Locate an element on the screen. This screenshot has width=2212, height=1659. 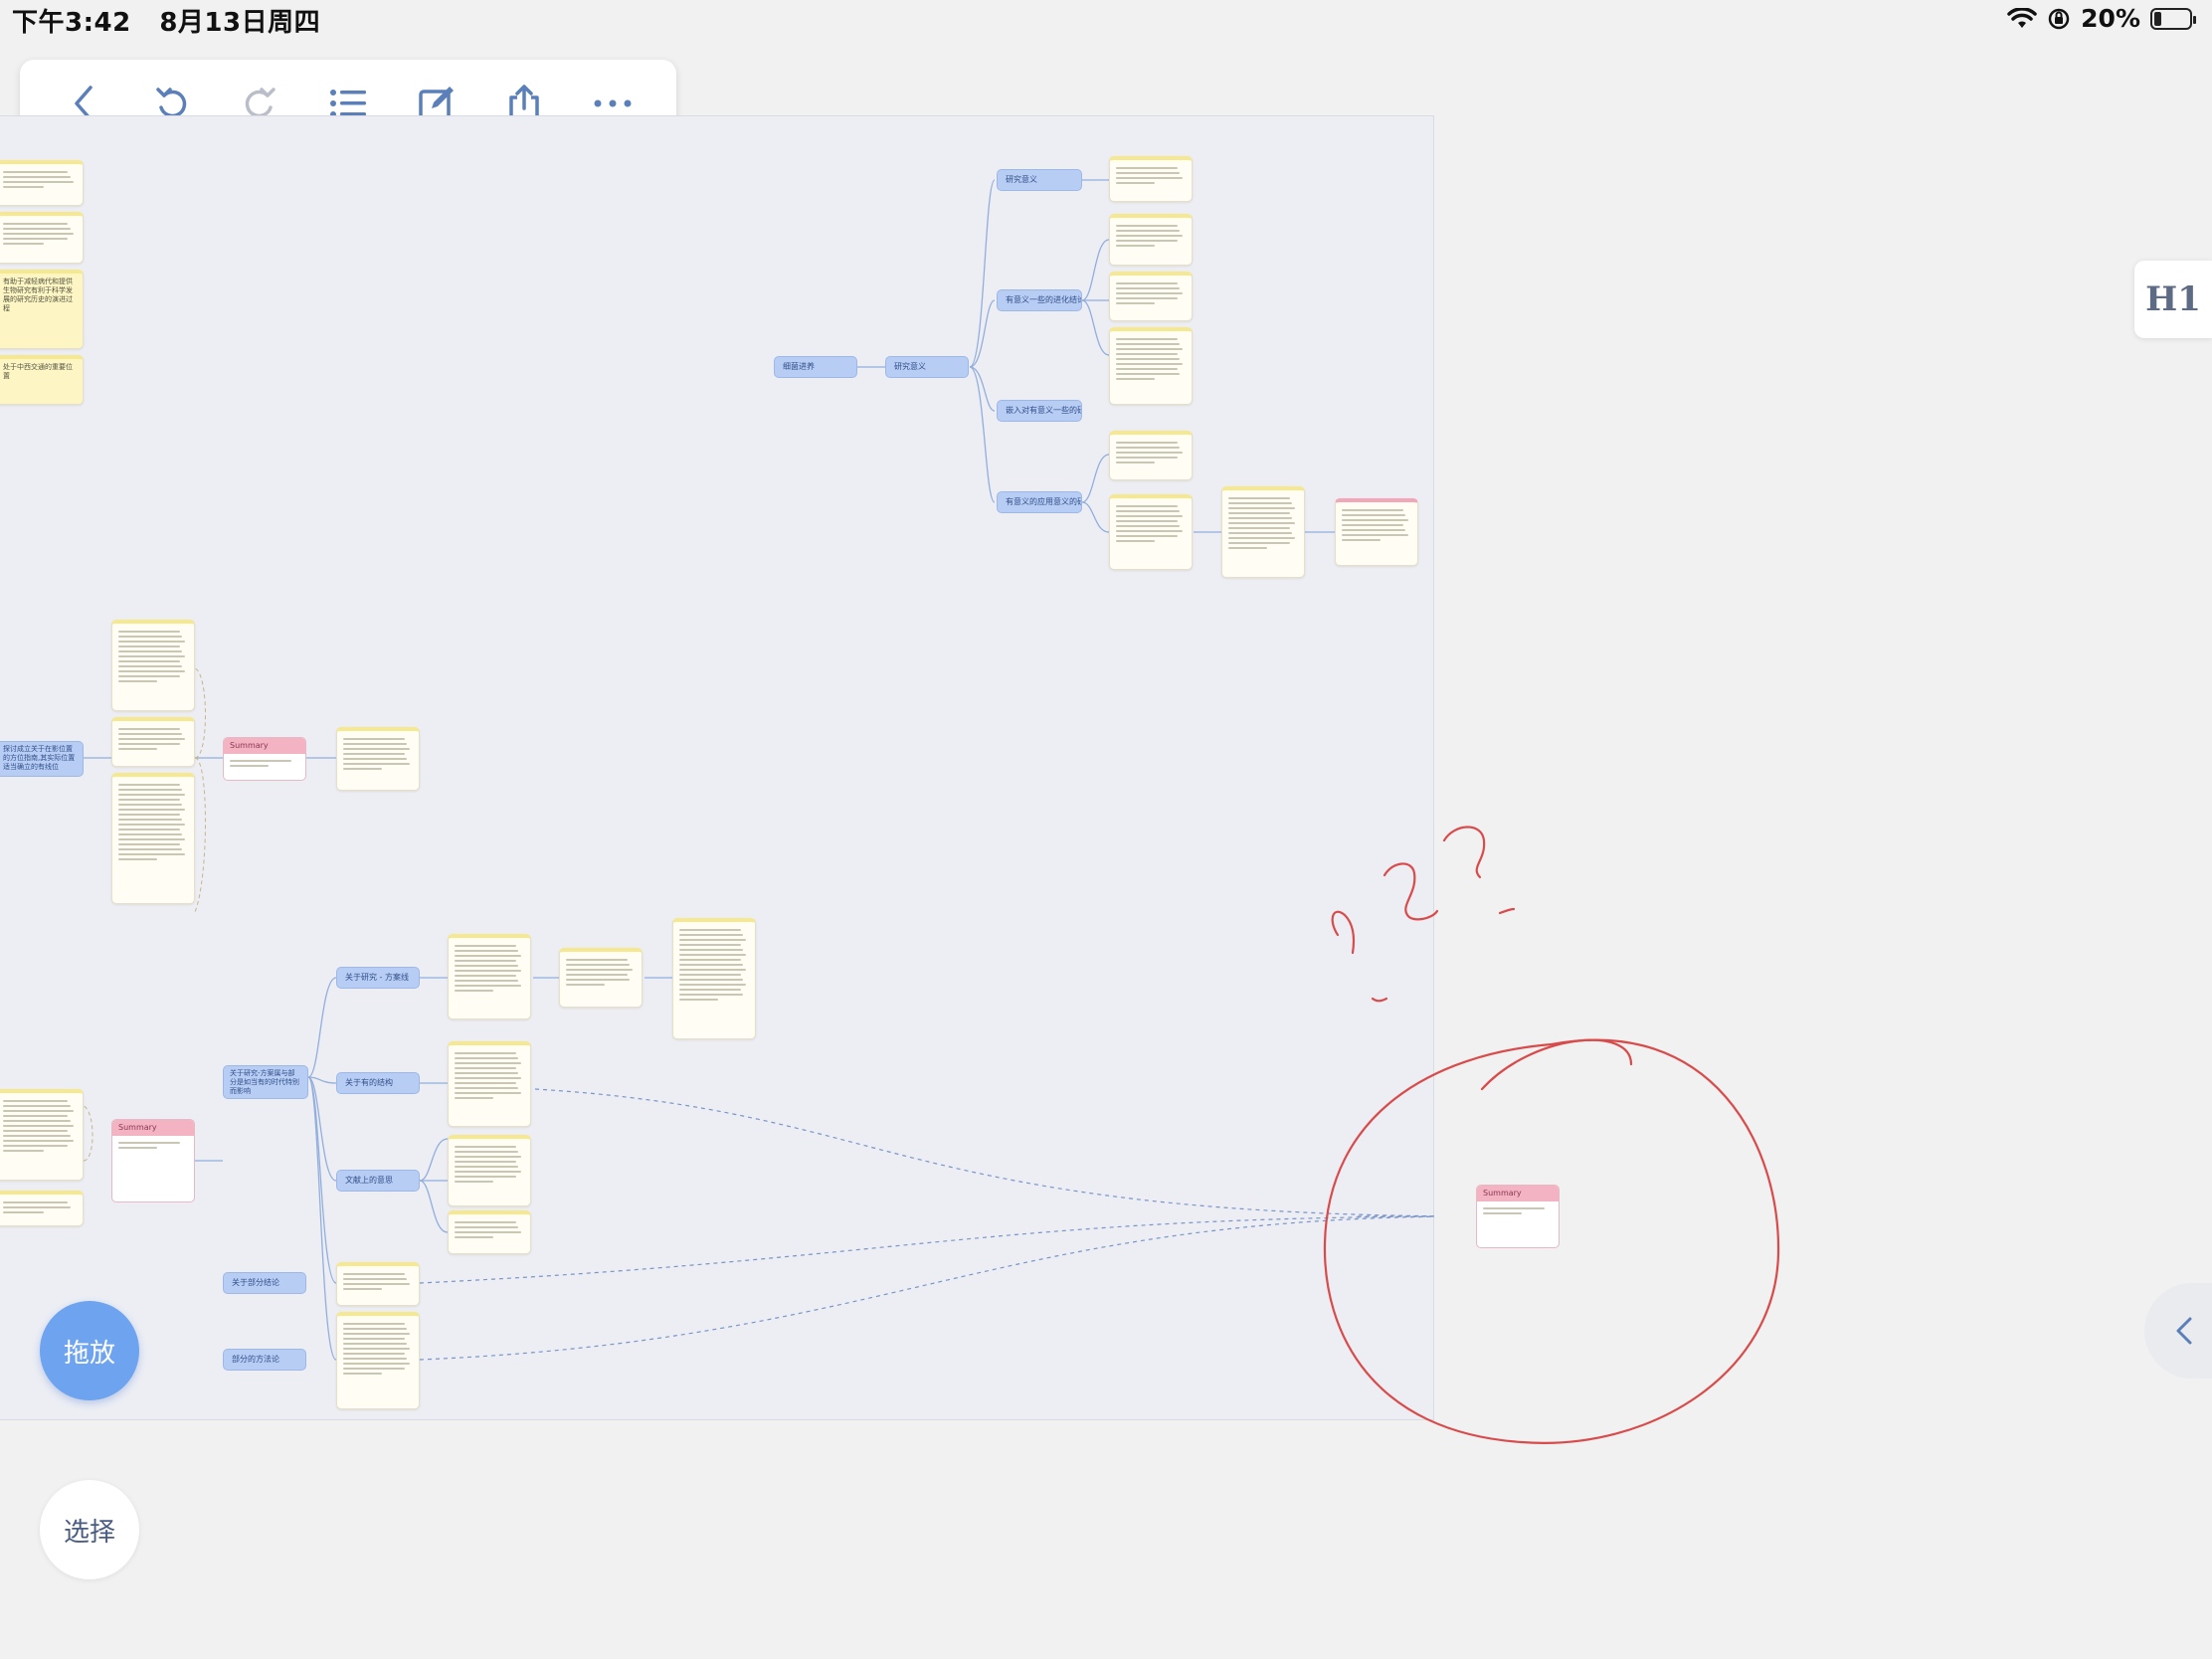
heading-h1-button: H1 is located at coordinates (2173, 299).